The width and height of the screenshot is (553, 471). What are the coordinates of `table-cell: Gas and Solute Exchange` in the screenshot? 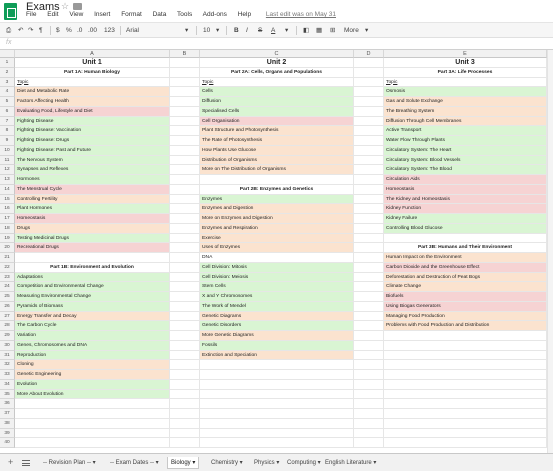 It's located at (465, 102).